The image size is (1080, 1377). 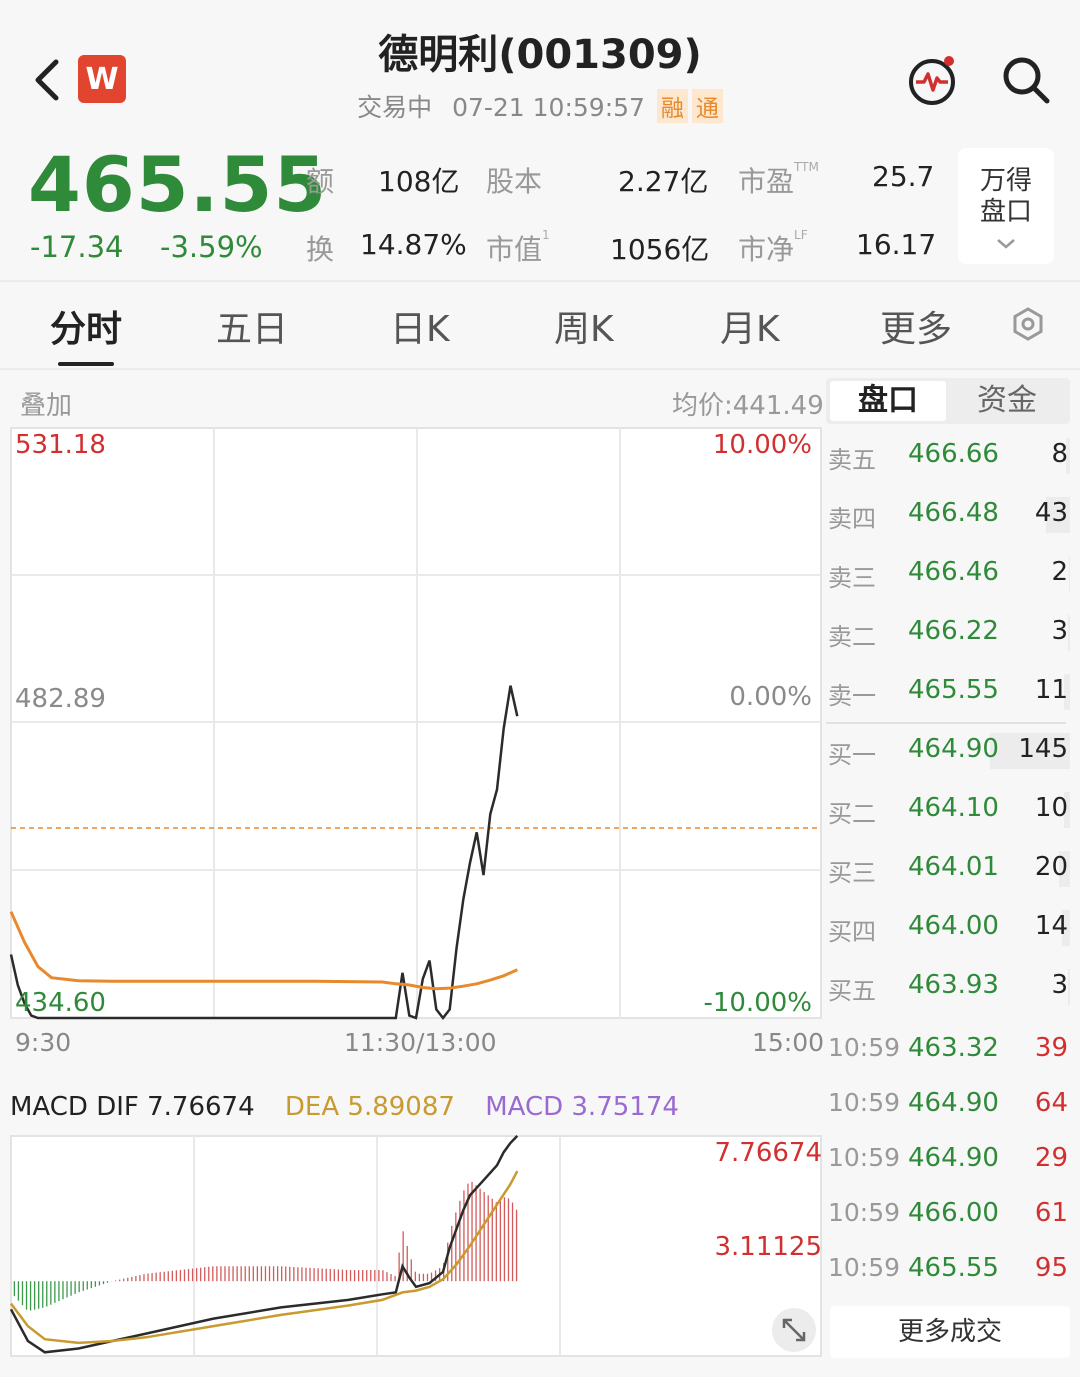 I want to click on ask-label: 卖三, so click(x=852, y=578).